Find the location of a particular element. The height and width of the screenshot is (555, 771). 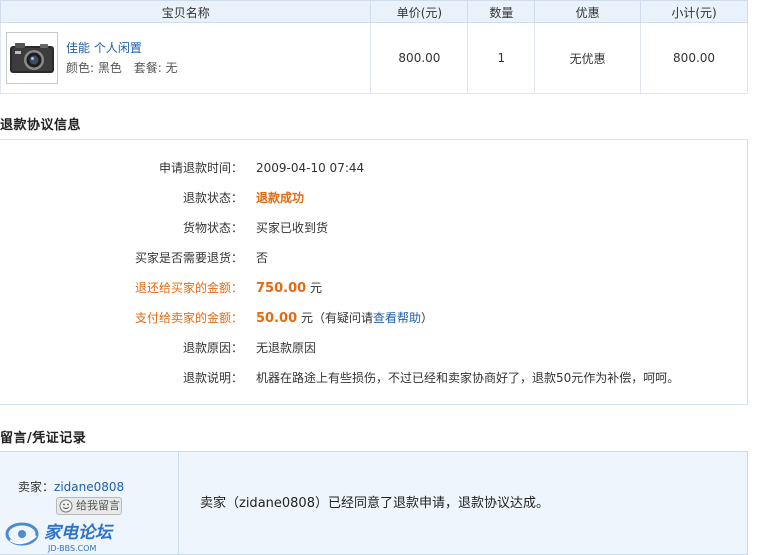

item-package: 套餐: 无 is located at coordinates (155, 68).